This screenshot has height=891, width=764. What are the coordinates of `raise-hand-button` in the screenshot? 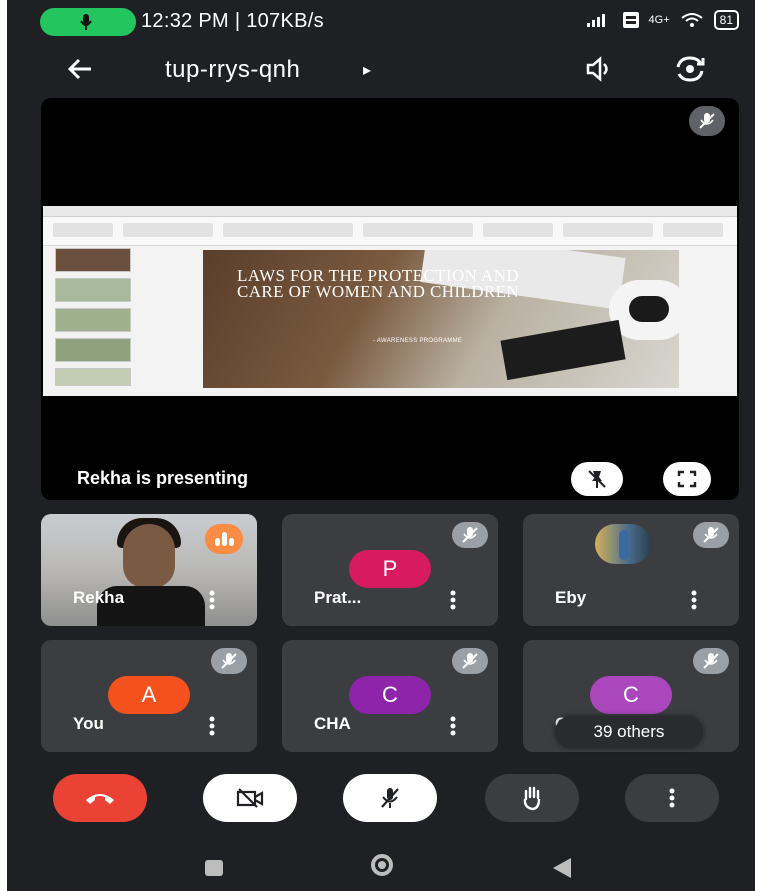 It's located at (532, 798).